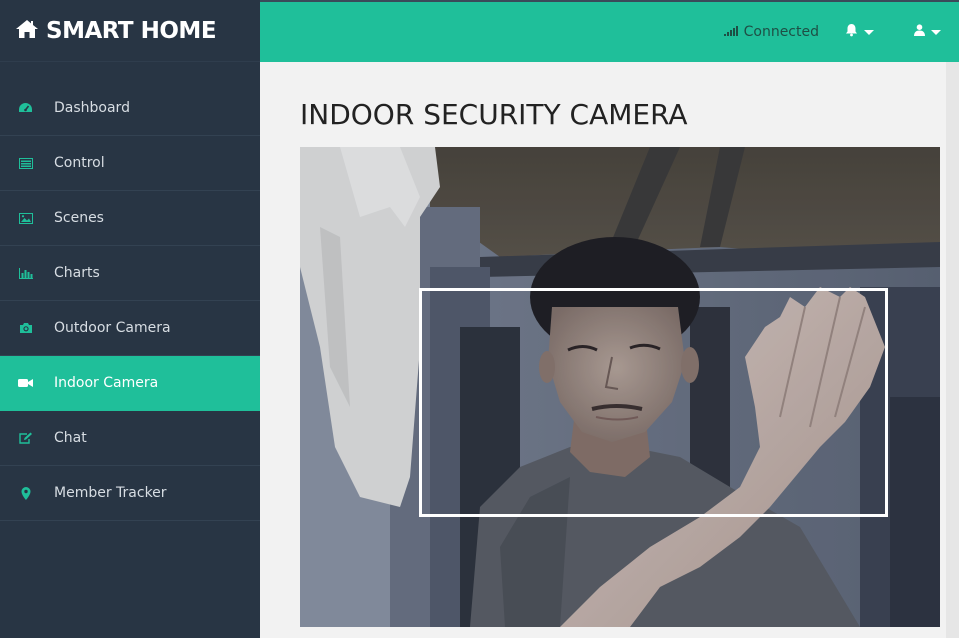 The image size is (959, 638). Describe the element at coordinates (77, 273) in the screenshot. I see `sidebar-item-label: Charts` at that location.